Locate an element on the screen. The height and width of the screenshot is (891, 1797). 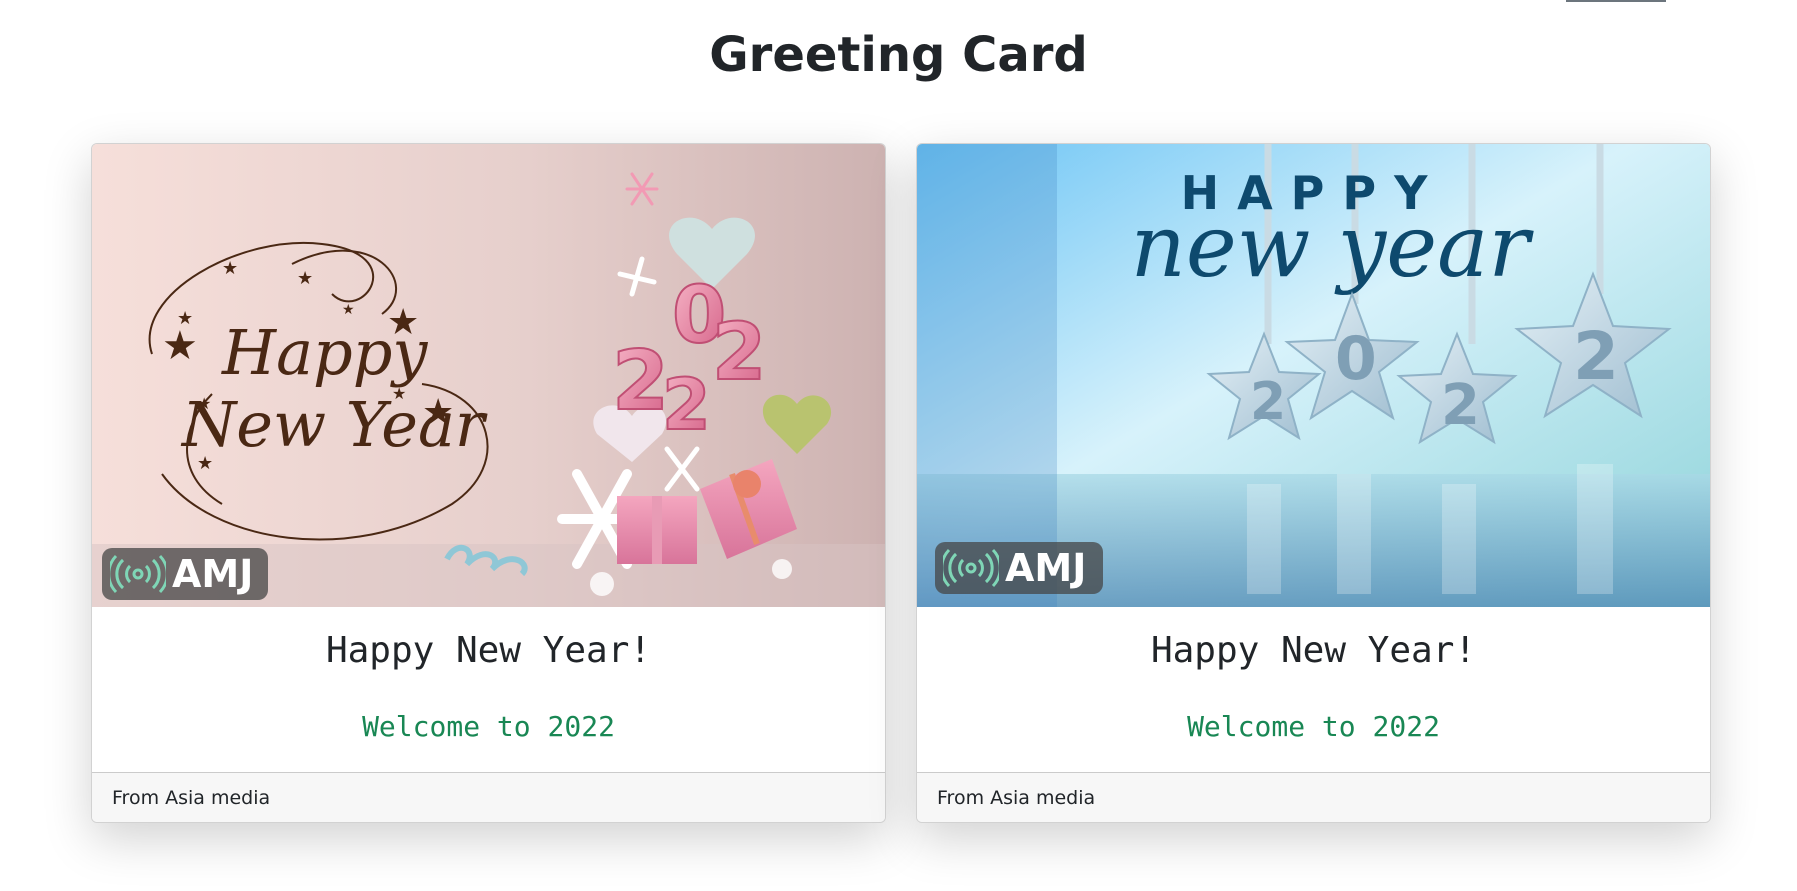
star-num-2c: 2 is located at coordinates (1596, 356).